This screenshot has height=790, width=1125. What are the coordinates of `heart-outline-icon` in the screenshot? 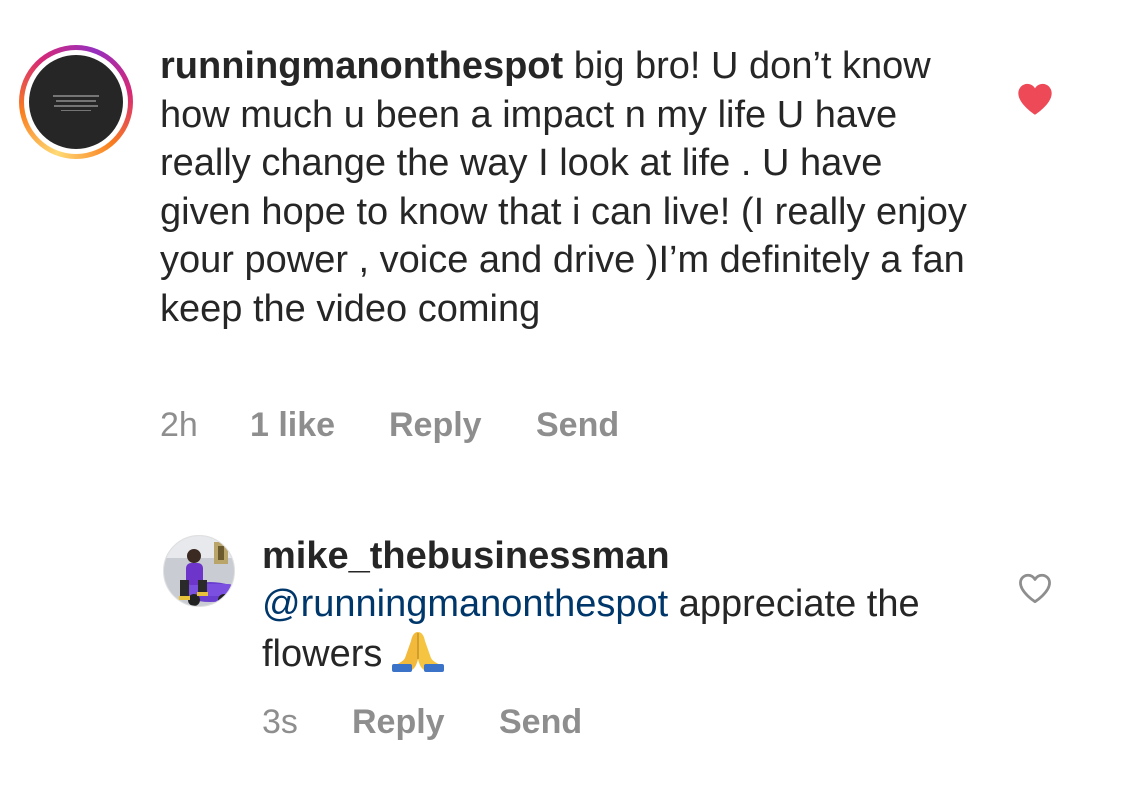 It's located at (1035, 588).